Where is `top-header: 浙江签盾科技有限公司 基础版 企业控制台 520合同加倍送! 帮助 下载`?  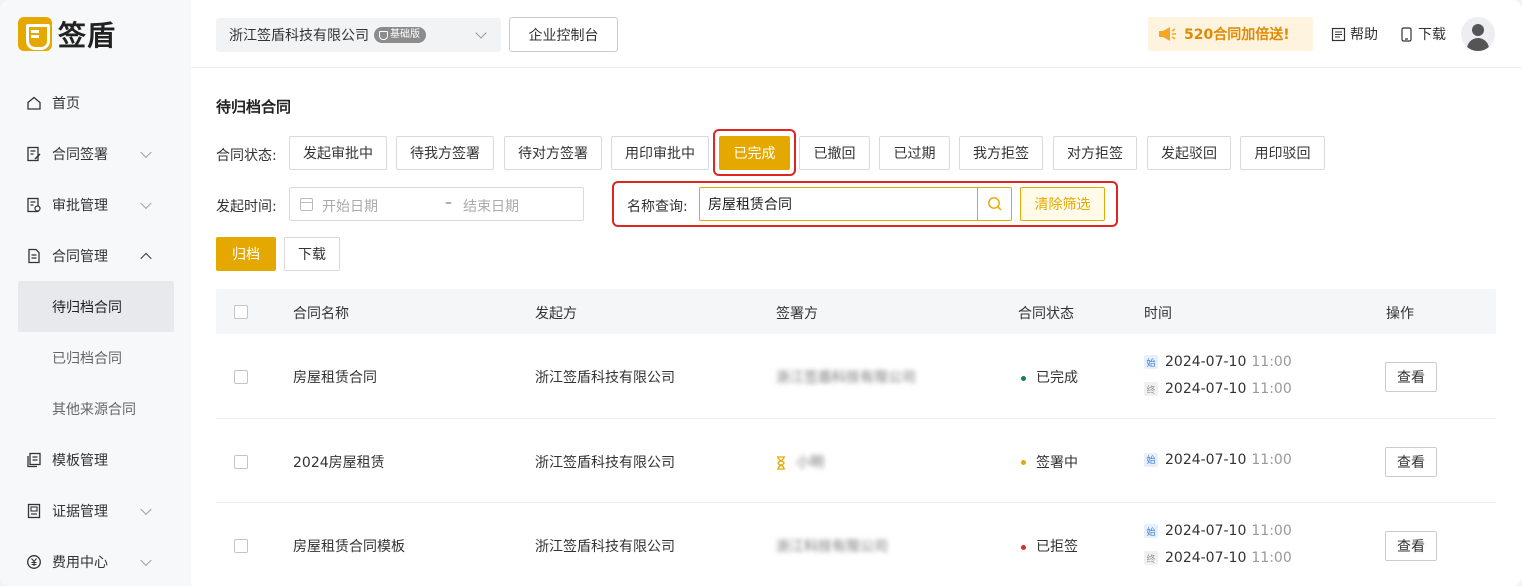
top-header: 浙江签盾科技有限公司 基础版 企业控制台 520合同加倍送! 帮助 下载 is located at coordinates (856, 34).